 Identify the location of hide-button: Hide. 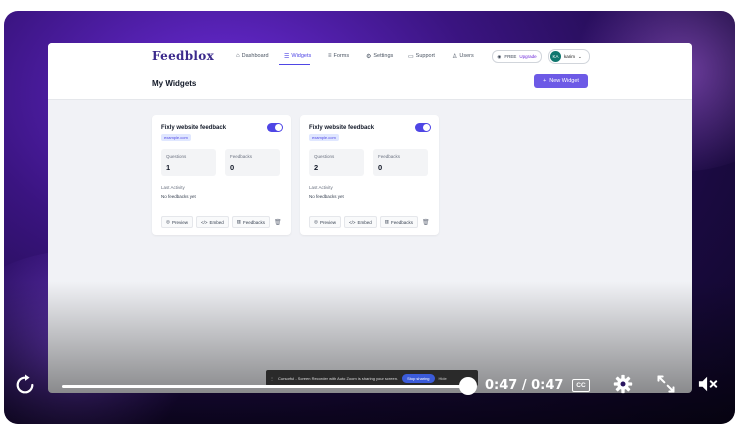
(443, 378).